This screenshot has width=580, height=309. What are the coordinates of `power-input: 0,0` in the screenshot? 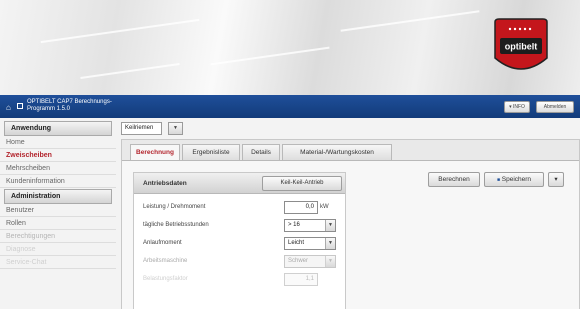 It's located at (301, 207).